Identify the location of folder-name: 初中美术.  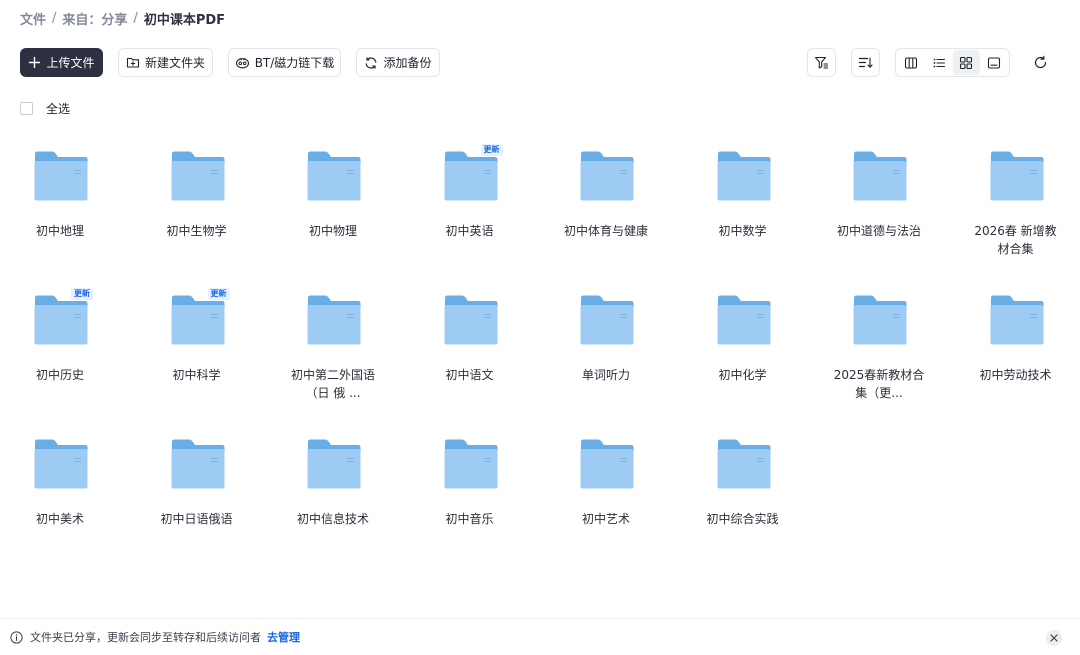
(59, 519).